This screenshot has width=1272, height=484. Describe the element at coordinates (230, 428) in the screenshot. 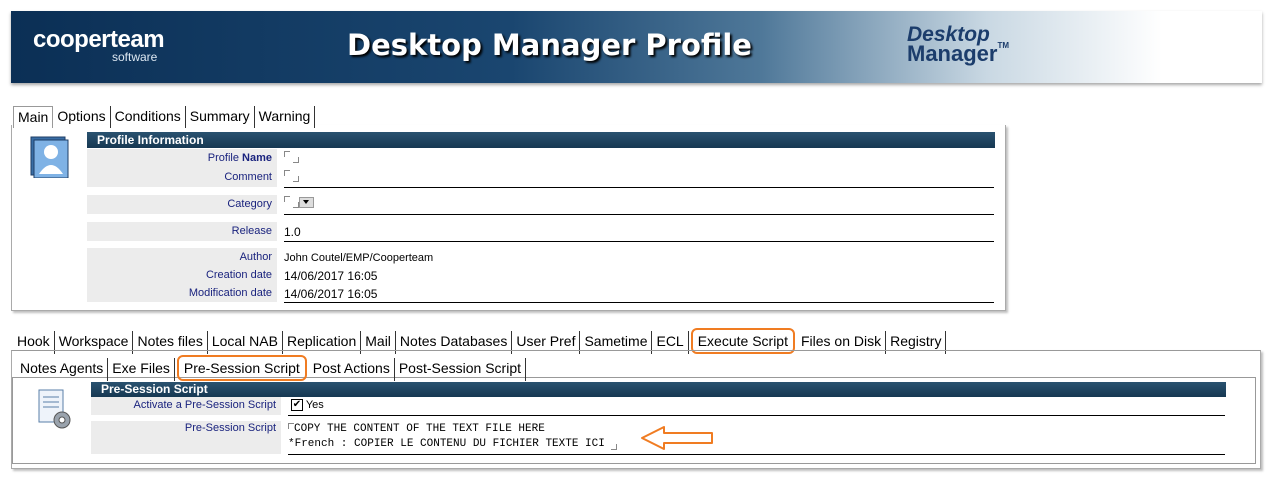

I see `script-label: Pre-Session Script` at that location.